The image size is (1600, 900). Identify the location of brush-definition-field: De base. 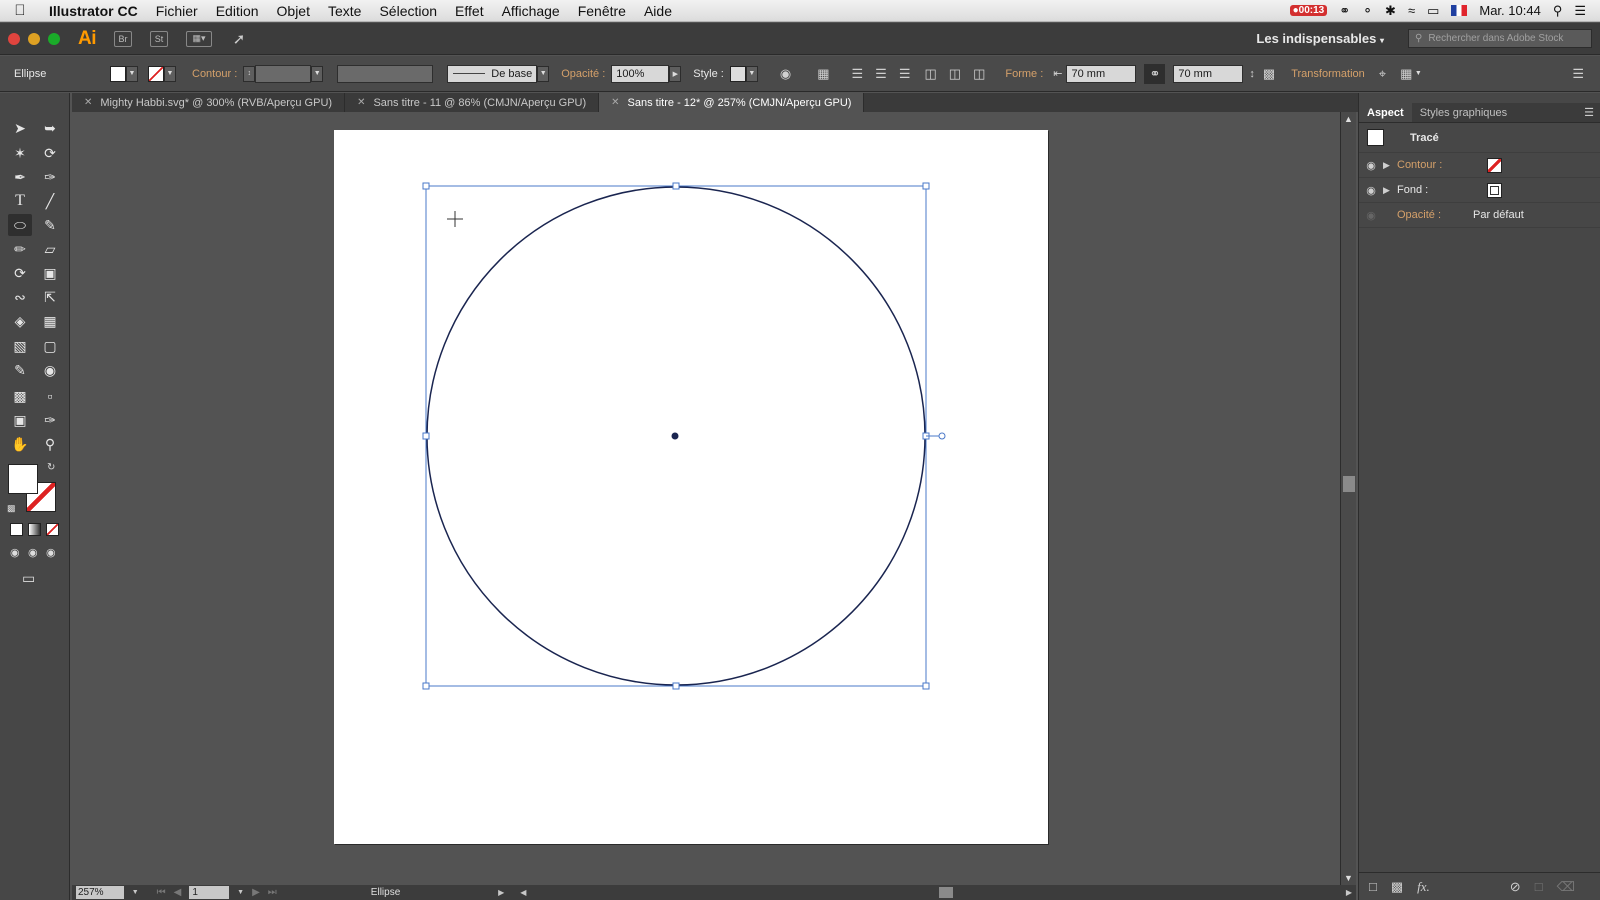
(492, 73).